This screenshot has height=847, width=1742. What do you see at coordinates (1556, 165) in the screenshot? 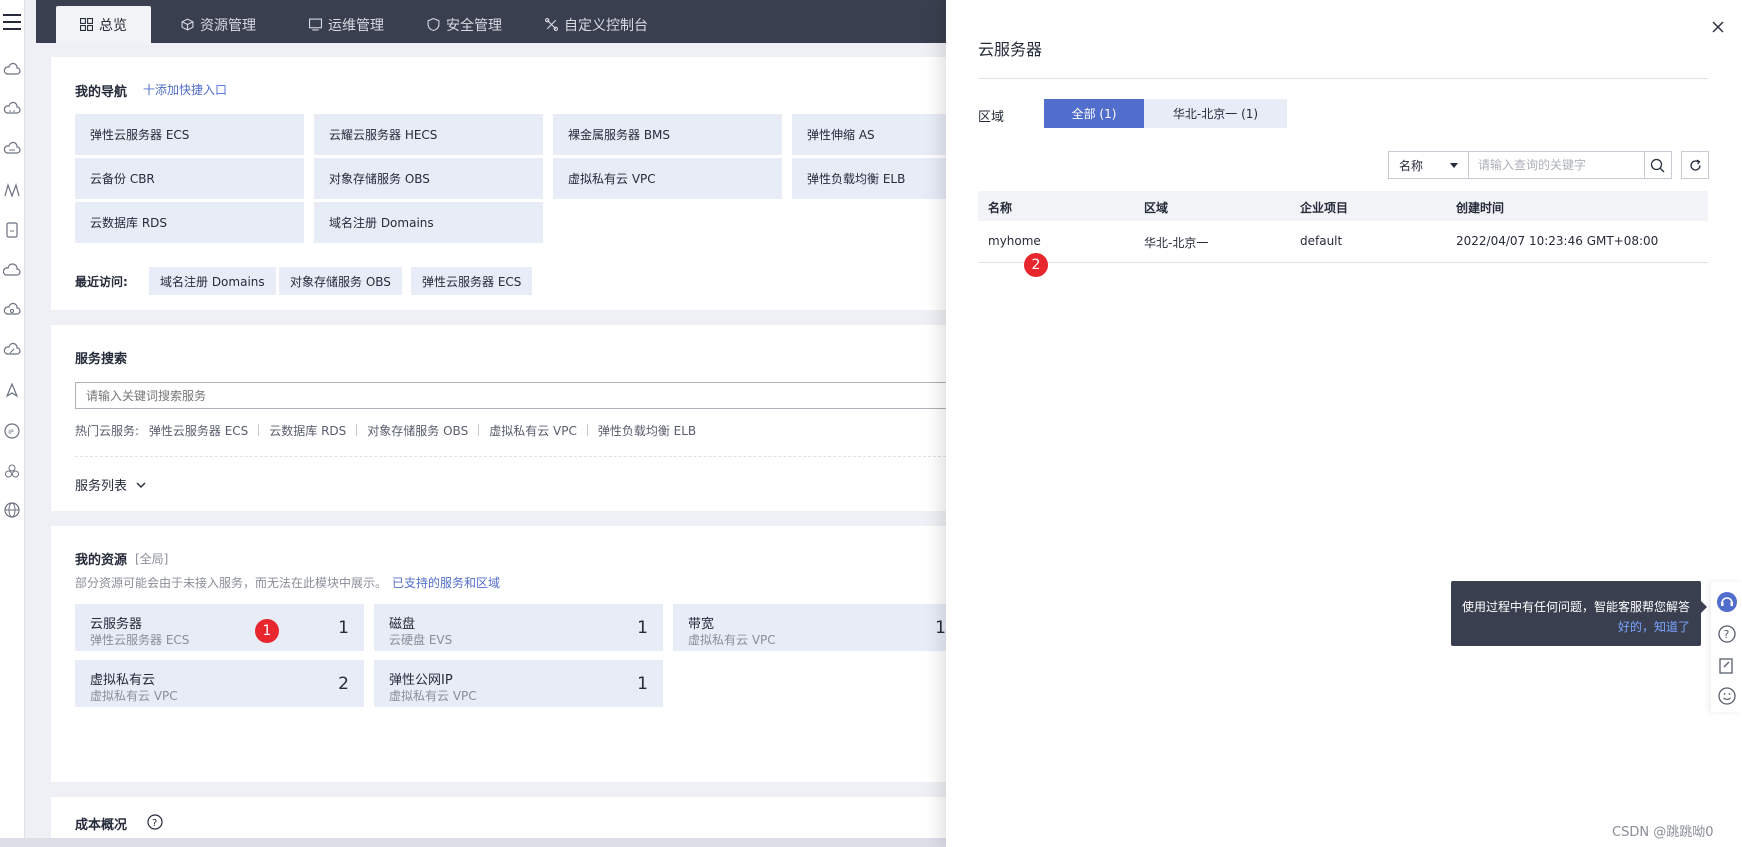
I see `keyword-search-input: 请输入查询的关键字` at bounding box center [1556, 165].